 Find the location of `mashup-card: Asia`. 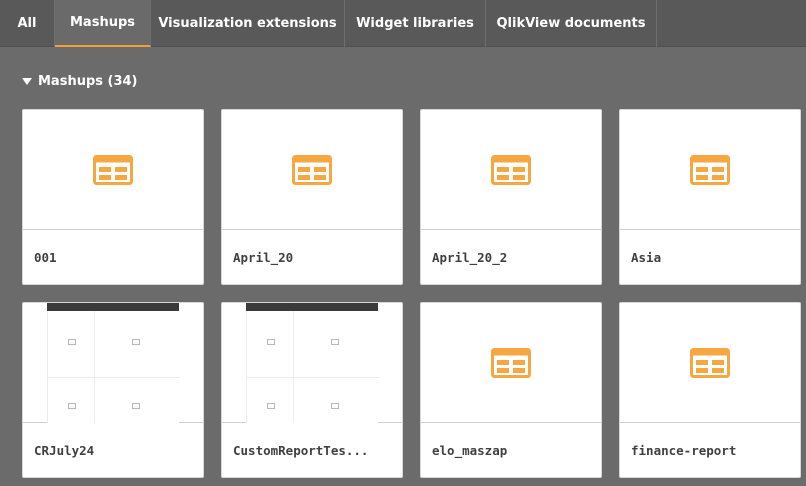

mashup-card: Asia is located at coordinates (710, 197).